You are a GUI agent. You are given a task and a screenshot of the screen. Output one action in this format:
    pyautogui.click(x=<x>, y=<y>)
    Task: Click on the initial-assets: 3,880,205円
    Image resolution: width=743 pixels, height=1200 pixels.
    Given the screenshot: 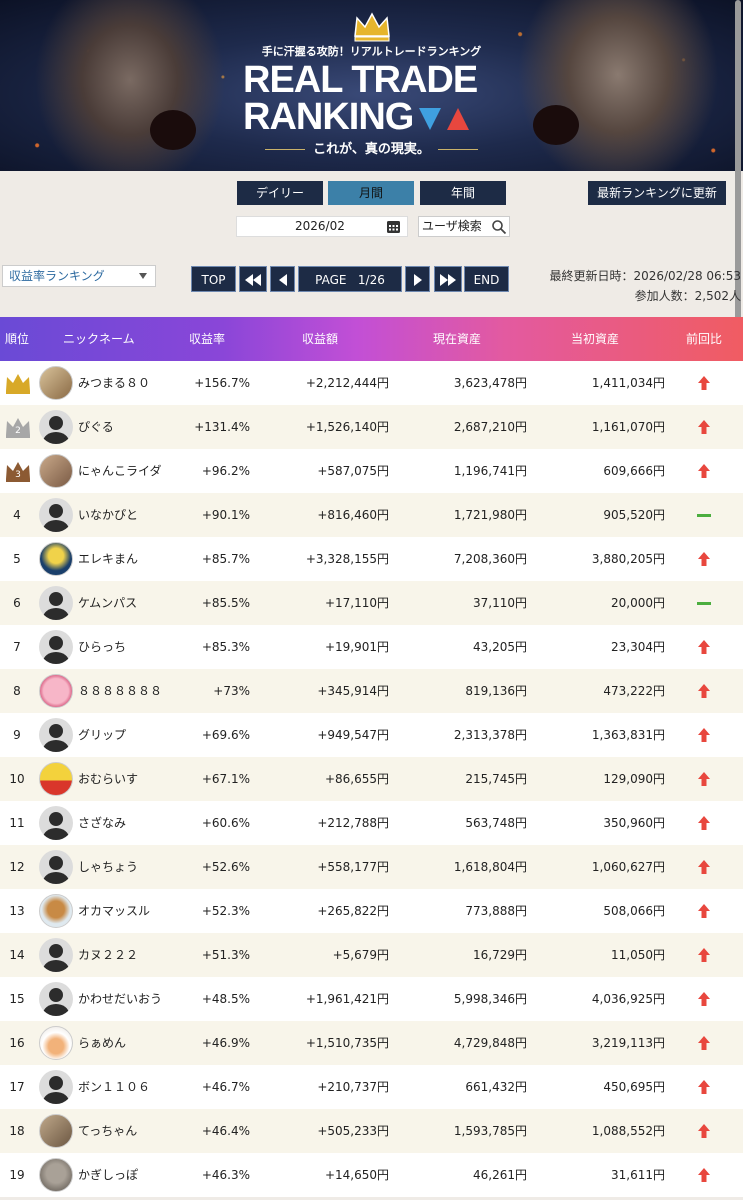 What is the action you would take?
    pyautogui.click(x=628, y=559)
    